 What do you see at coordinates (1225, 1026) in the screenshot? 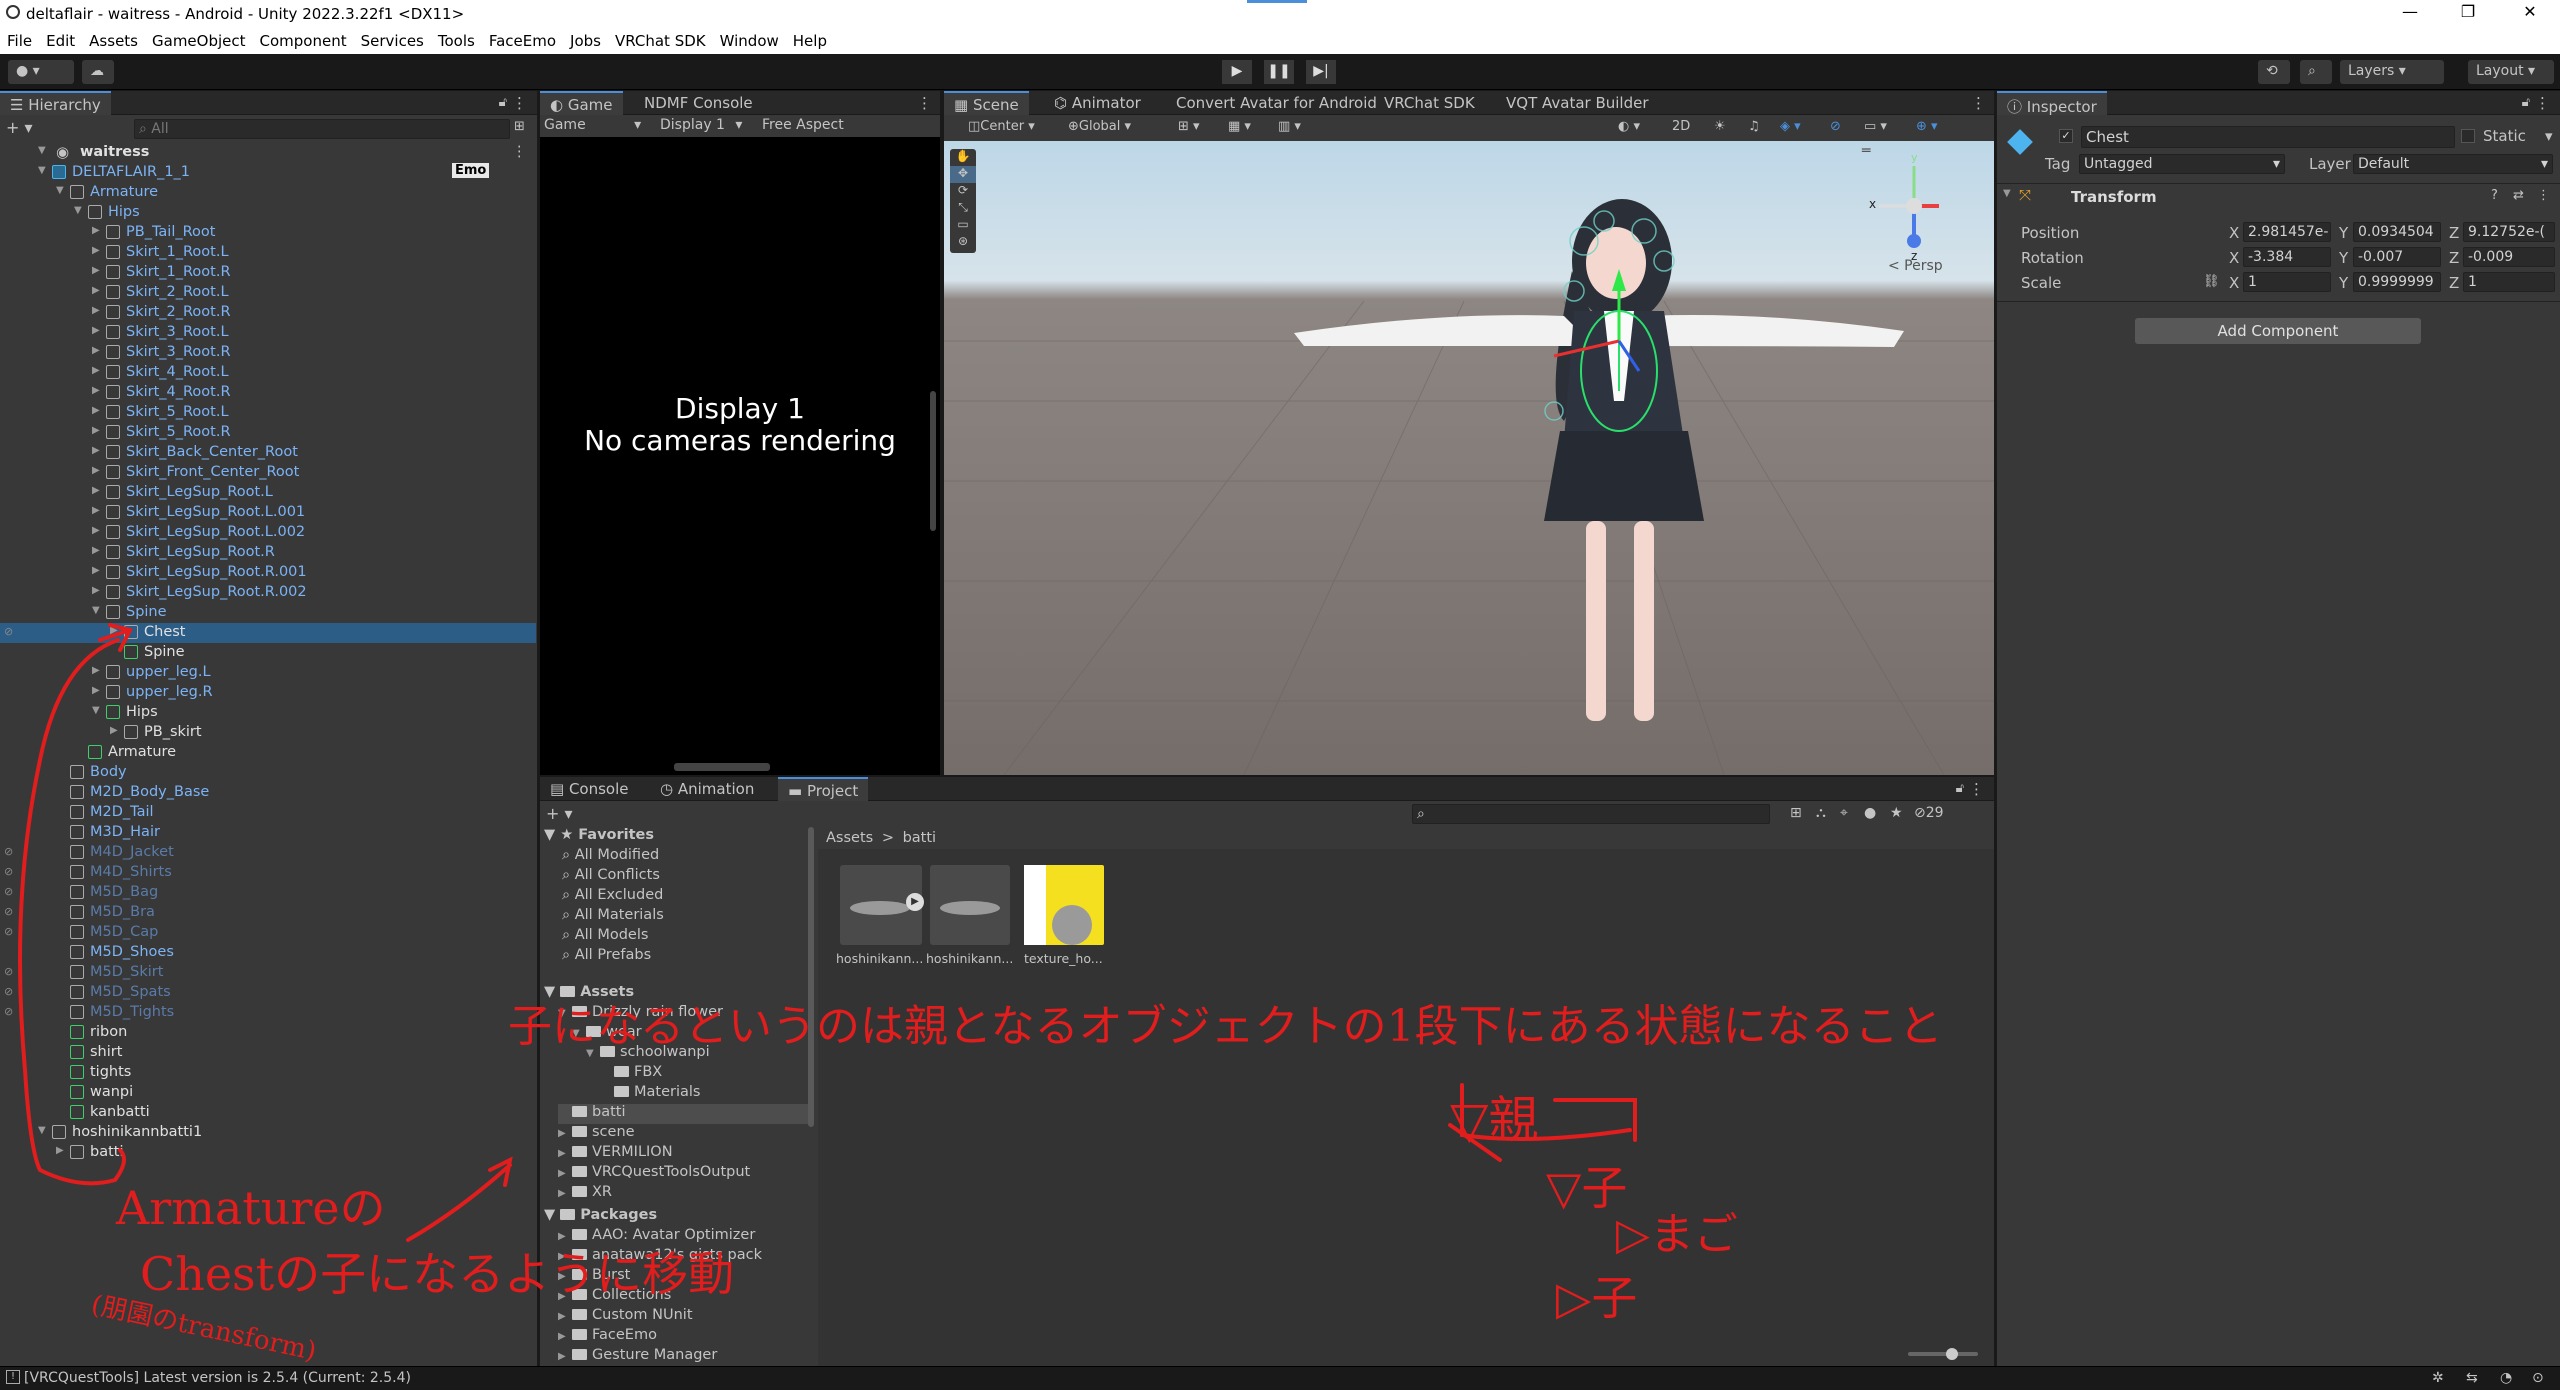
I see `annotation-main-note: 子になるというのは親となるオブジェクトの1段下にある状態になること` at bounding box center [1225, 1026].